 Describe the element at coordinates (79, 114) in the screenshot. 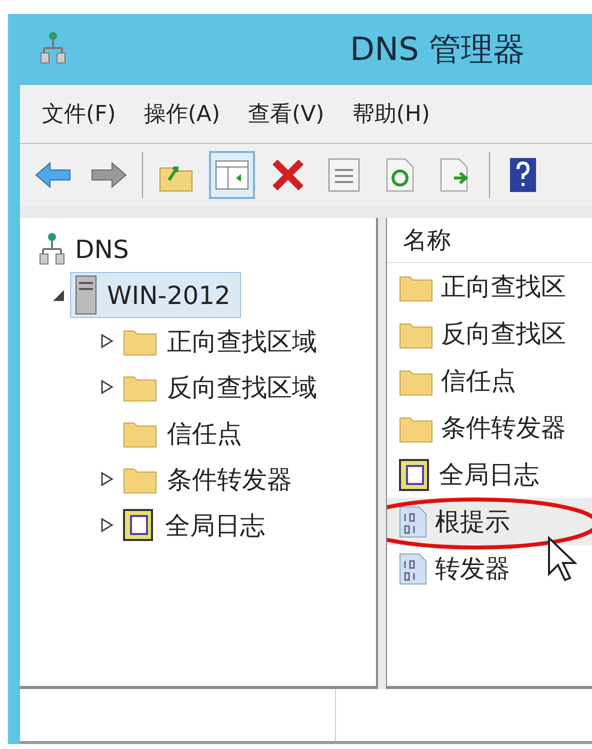

I see `menu-item: 文件(F)` at that location.